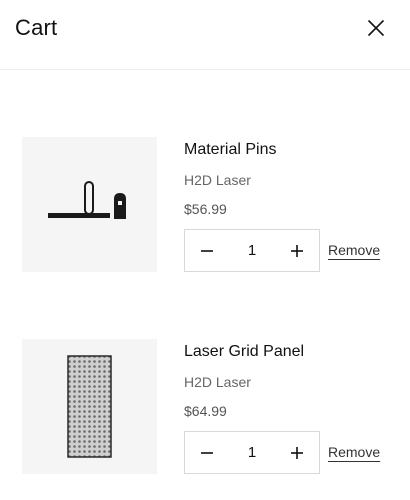 This screenshot has width=410, height=500. I want to click on close-icon, so click(376, 28).